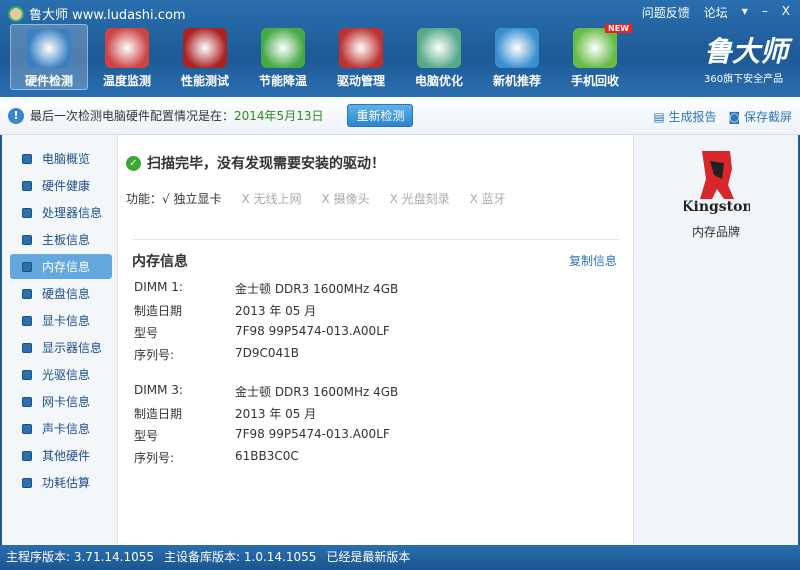 The width and height of the screenshot is (800, 570). What do you see at coordinates (618, 28) in the screenshot?
I see `new-badge: NEW` at bounding box center [618, 28].